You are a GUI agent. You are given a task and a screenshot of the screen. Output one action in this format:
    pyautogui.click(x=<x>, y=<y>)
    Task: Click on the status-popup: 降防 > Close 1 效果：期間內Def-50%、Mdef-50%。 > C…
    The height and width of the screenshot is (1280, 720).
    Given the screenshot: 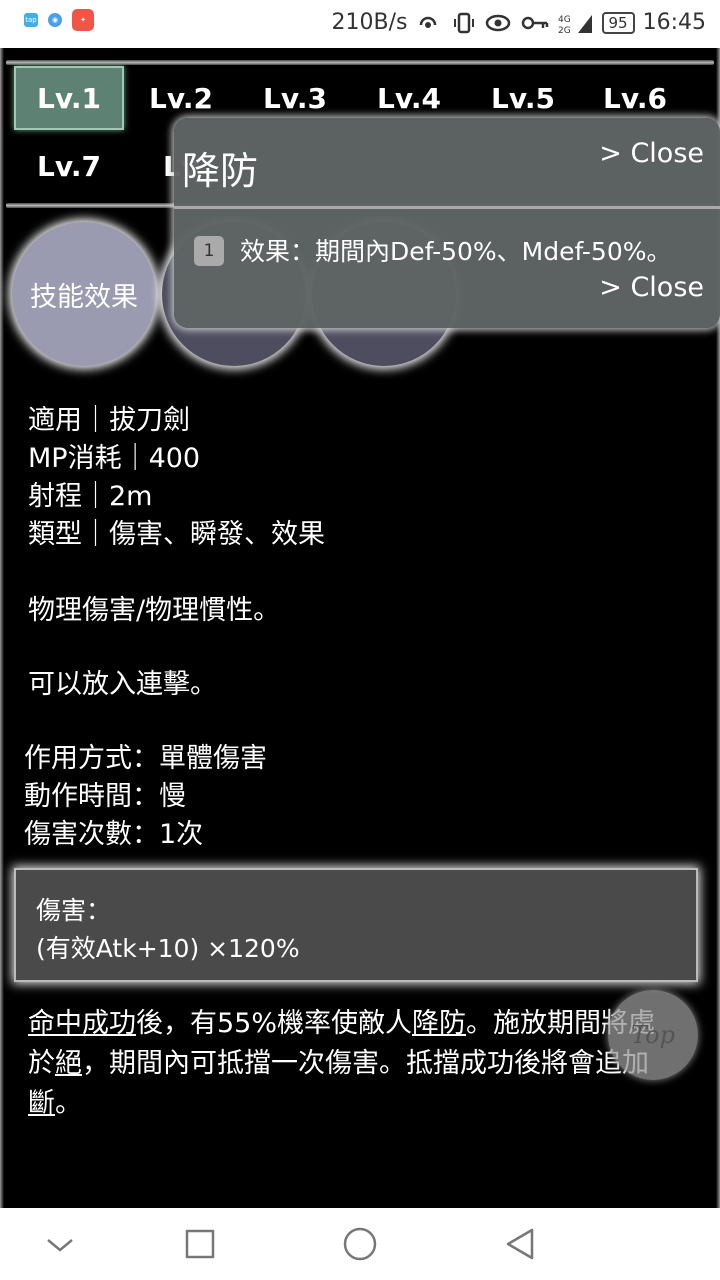 What is the action you would take?
    pyautogui.click(x=447, y=223)
    